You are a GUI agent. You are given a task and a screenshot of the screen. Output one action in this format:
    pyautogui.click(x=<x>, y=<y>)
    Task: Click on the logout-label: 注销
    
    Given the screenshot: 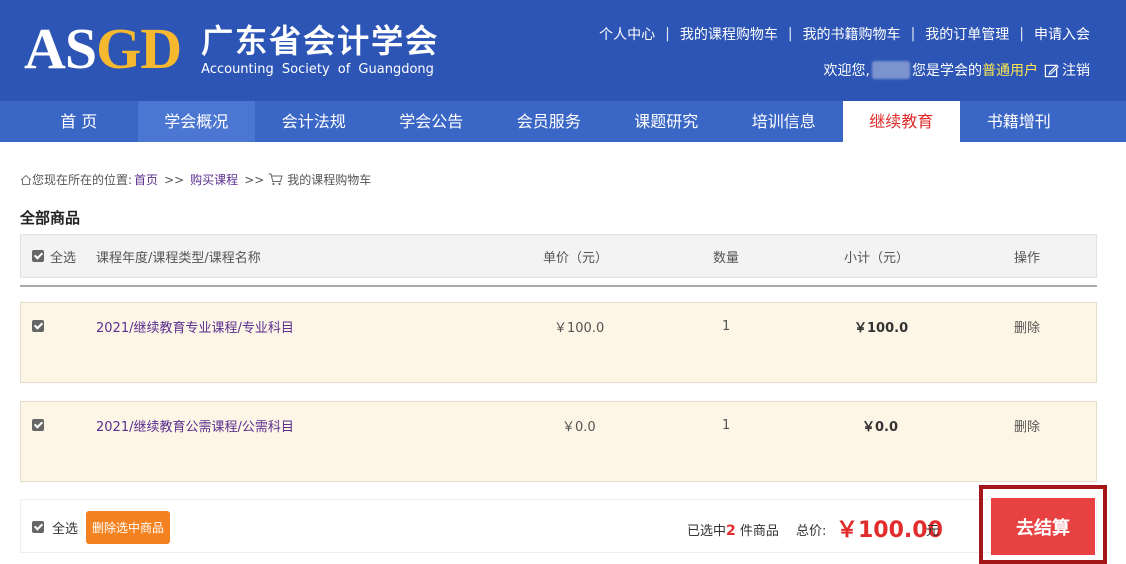 What is the action you would take?
    pyautogui.click(x=1076, y=71)
    